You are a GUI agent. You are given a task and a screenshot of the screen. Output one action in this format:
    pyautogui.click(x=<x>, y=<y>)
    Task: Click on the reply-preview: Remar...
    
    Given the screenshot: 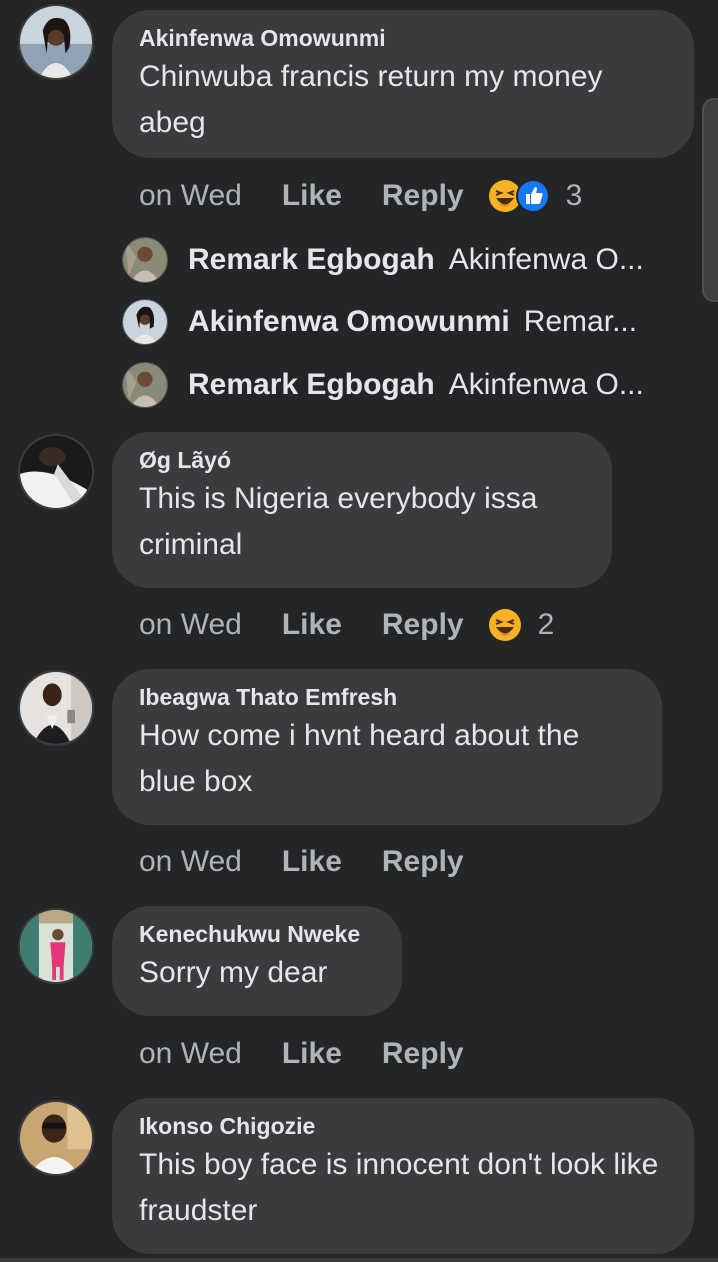 What is the action you would take?
    pyautogui.click(x=580, y=321)
    